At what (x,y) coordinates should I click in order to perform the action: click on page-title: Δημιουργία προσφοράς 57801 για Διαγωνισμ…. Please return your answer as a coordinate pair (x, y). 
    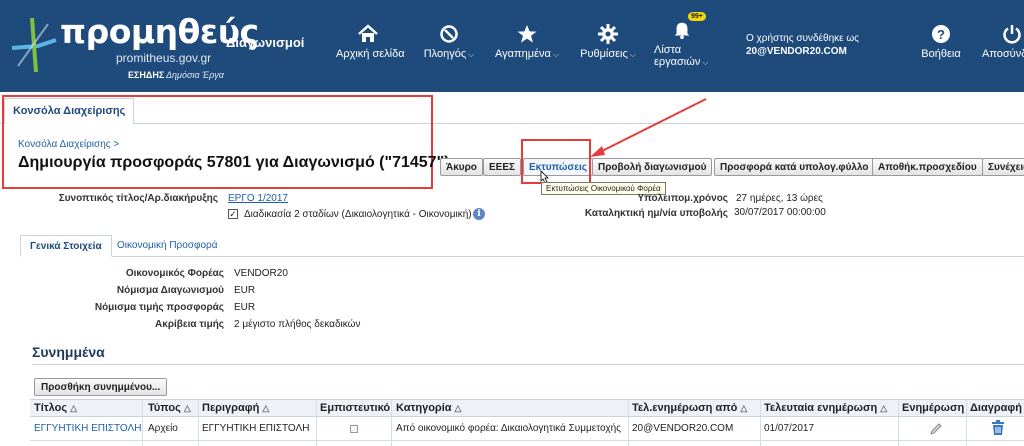
    Looking at the image, I should click on (234, 162).